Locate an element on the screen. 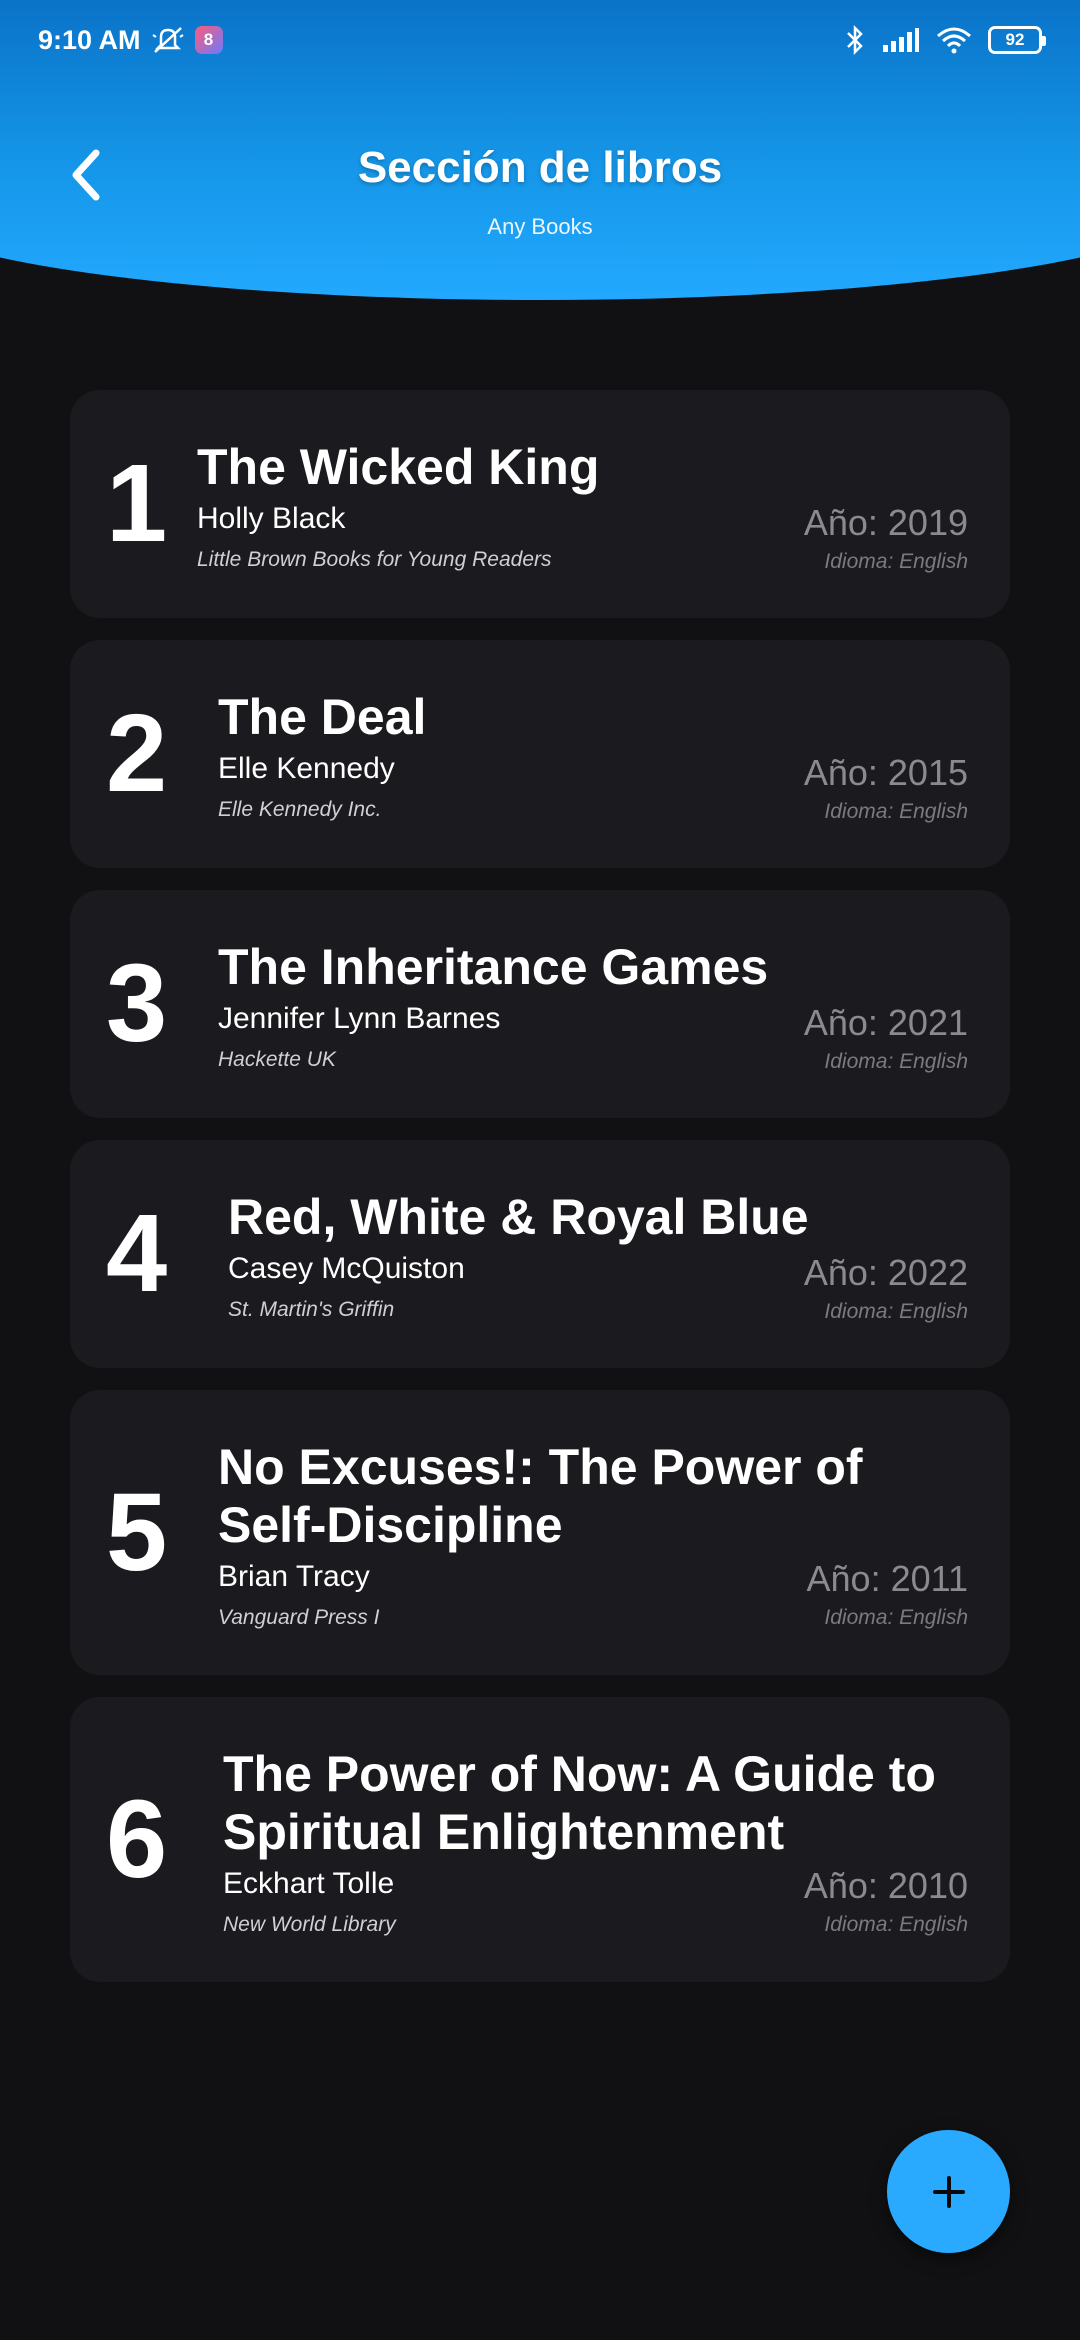  book-year: Año: 2015 is located at coordinates (885, 772).